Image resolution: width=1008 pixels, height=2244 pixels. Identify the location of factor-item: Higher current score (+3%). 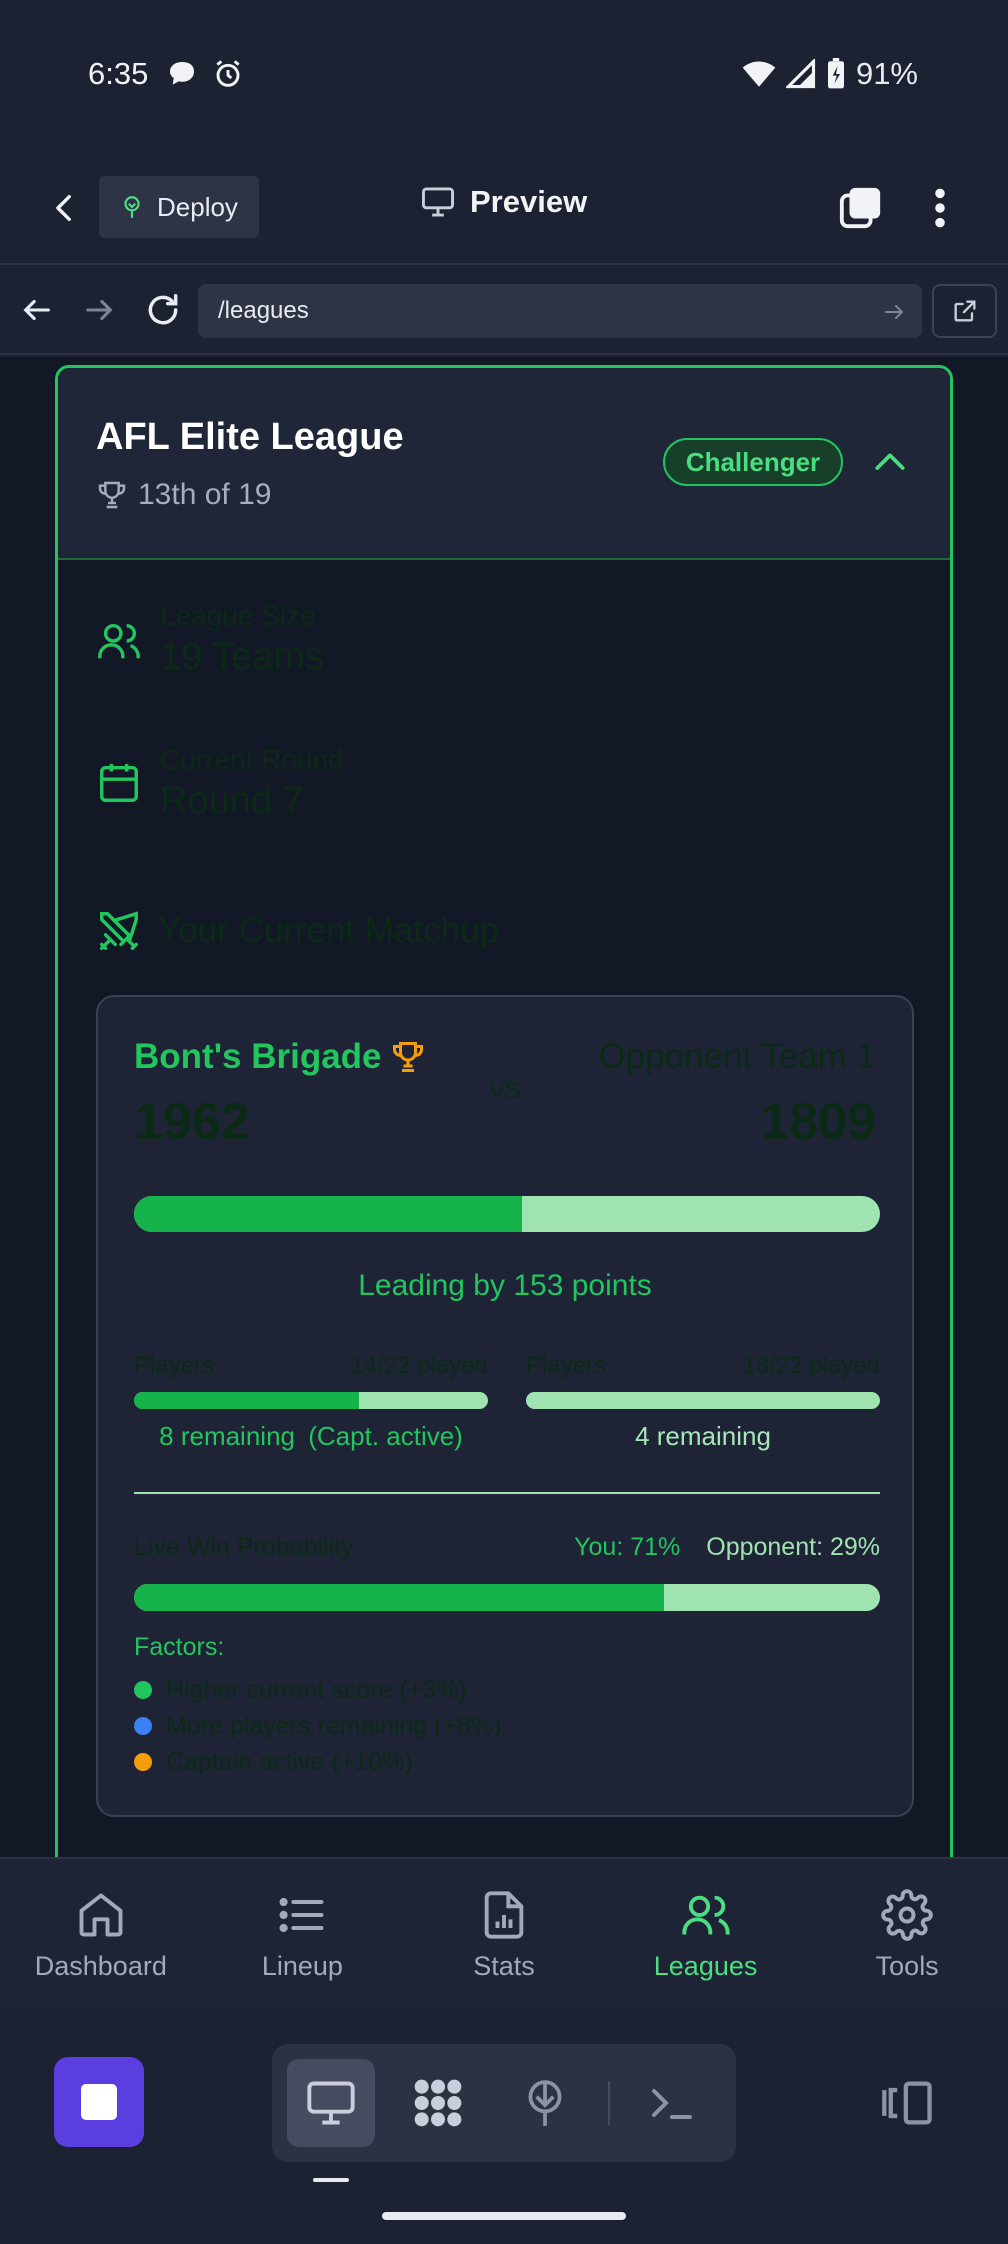
(318, 1690).